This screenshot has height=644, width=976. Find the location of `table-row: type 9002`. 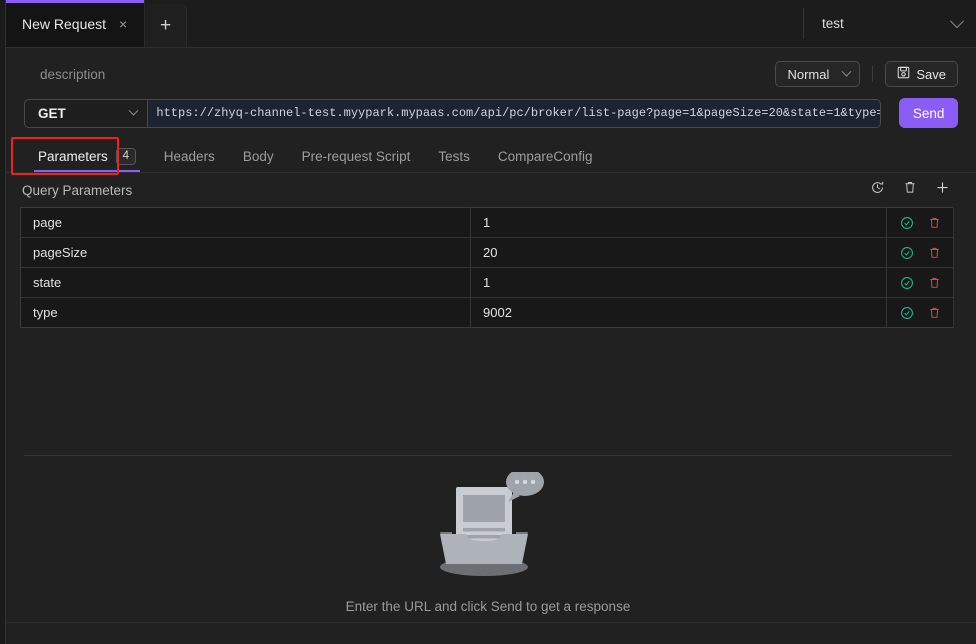

table-row: type 9002 is located at coordinates (487, 312).